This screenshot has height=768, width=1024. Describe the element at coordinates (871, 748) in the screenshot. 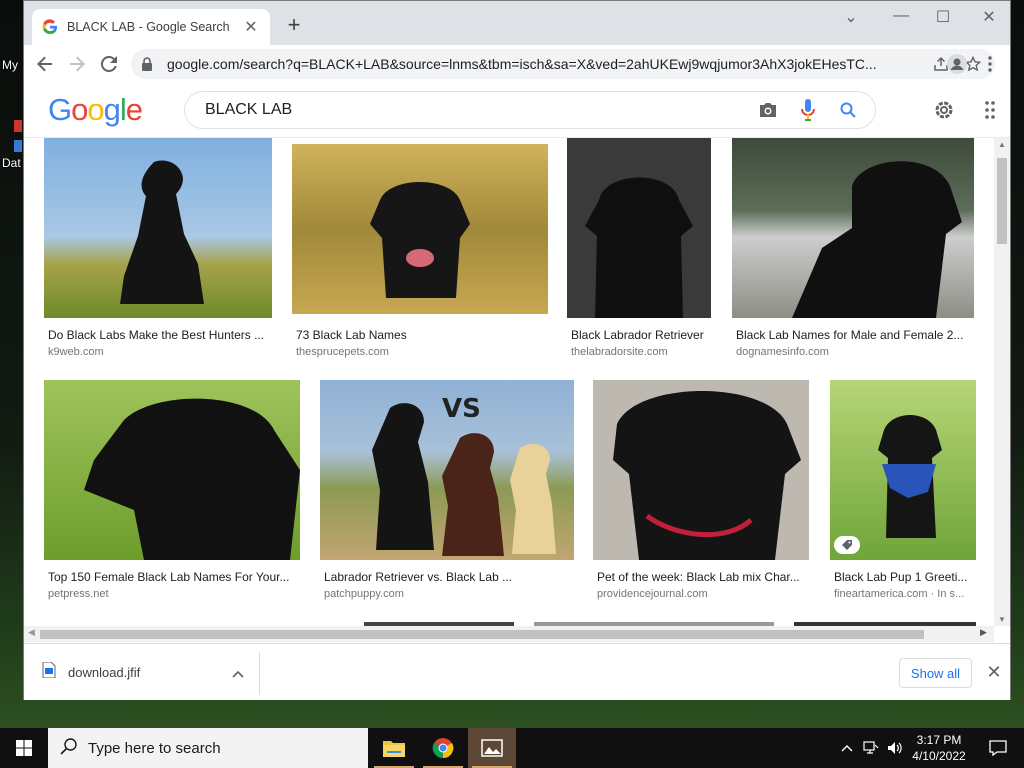

I see `network-icon` at that location.